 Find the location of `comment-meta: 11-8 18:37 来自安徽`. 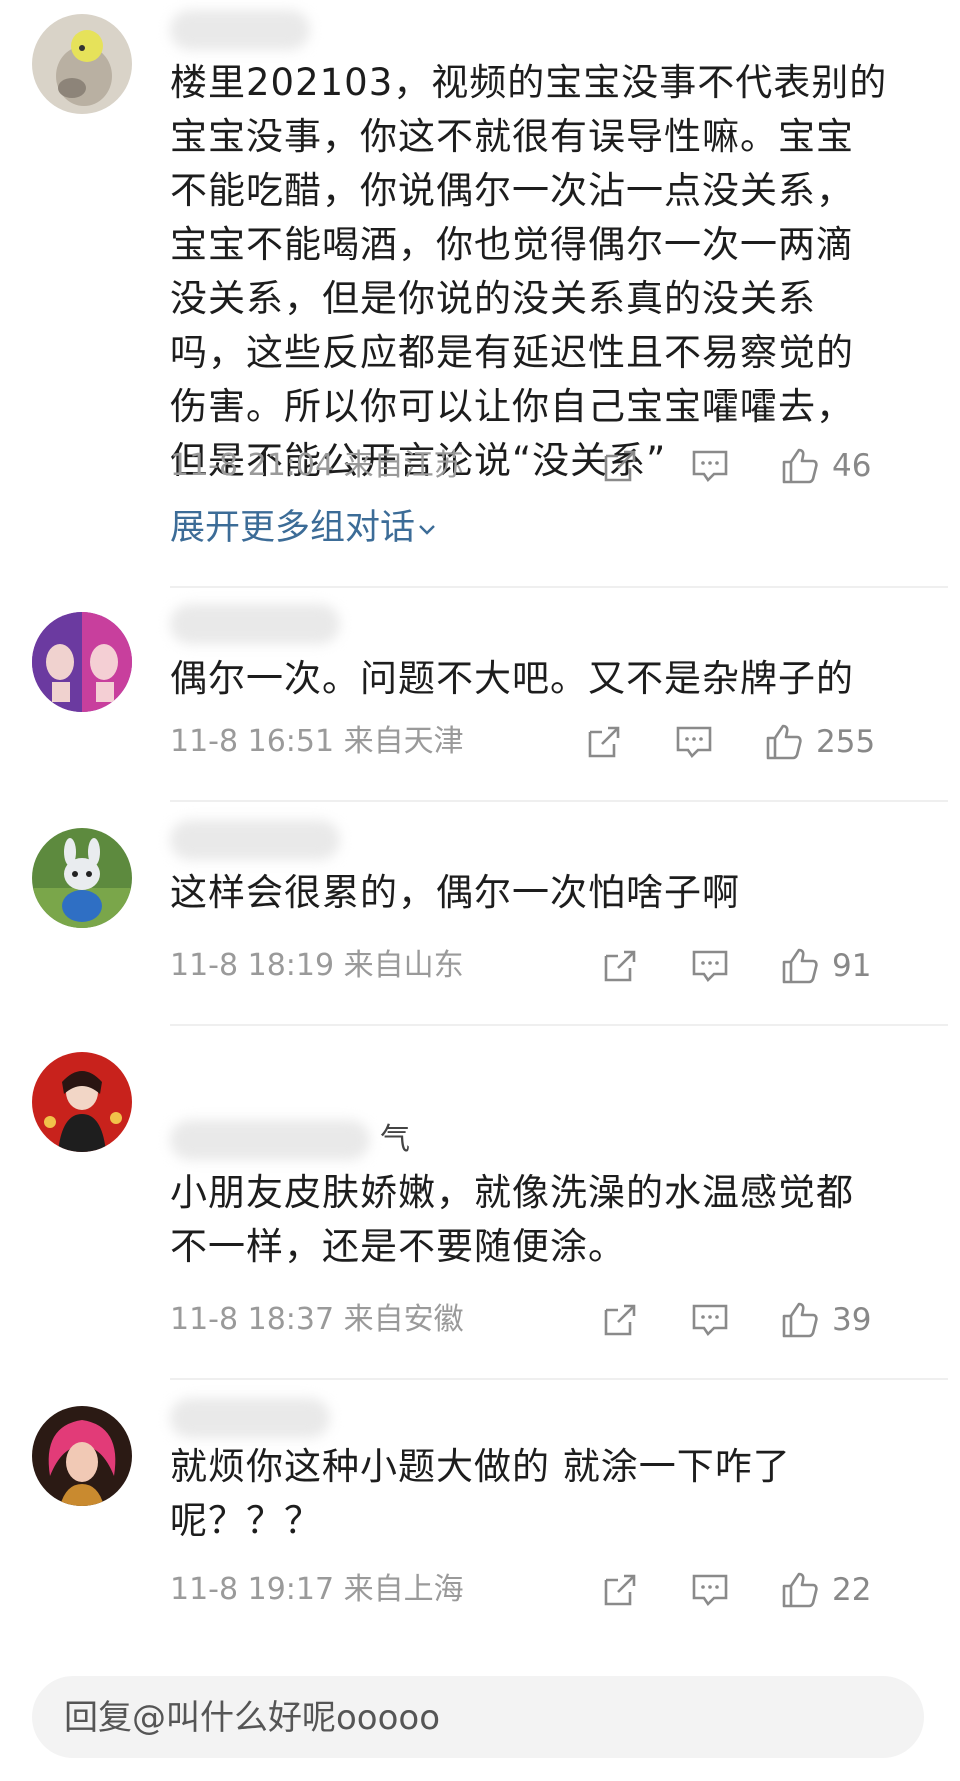

comment-meta: 11-8 18:37 来自安徽 is located at coordinates (317, 1320).